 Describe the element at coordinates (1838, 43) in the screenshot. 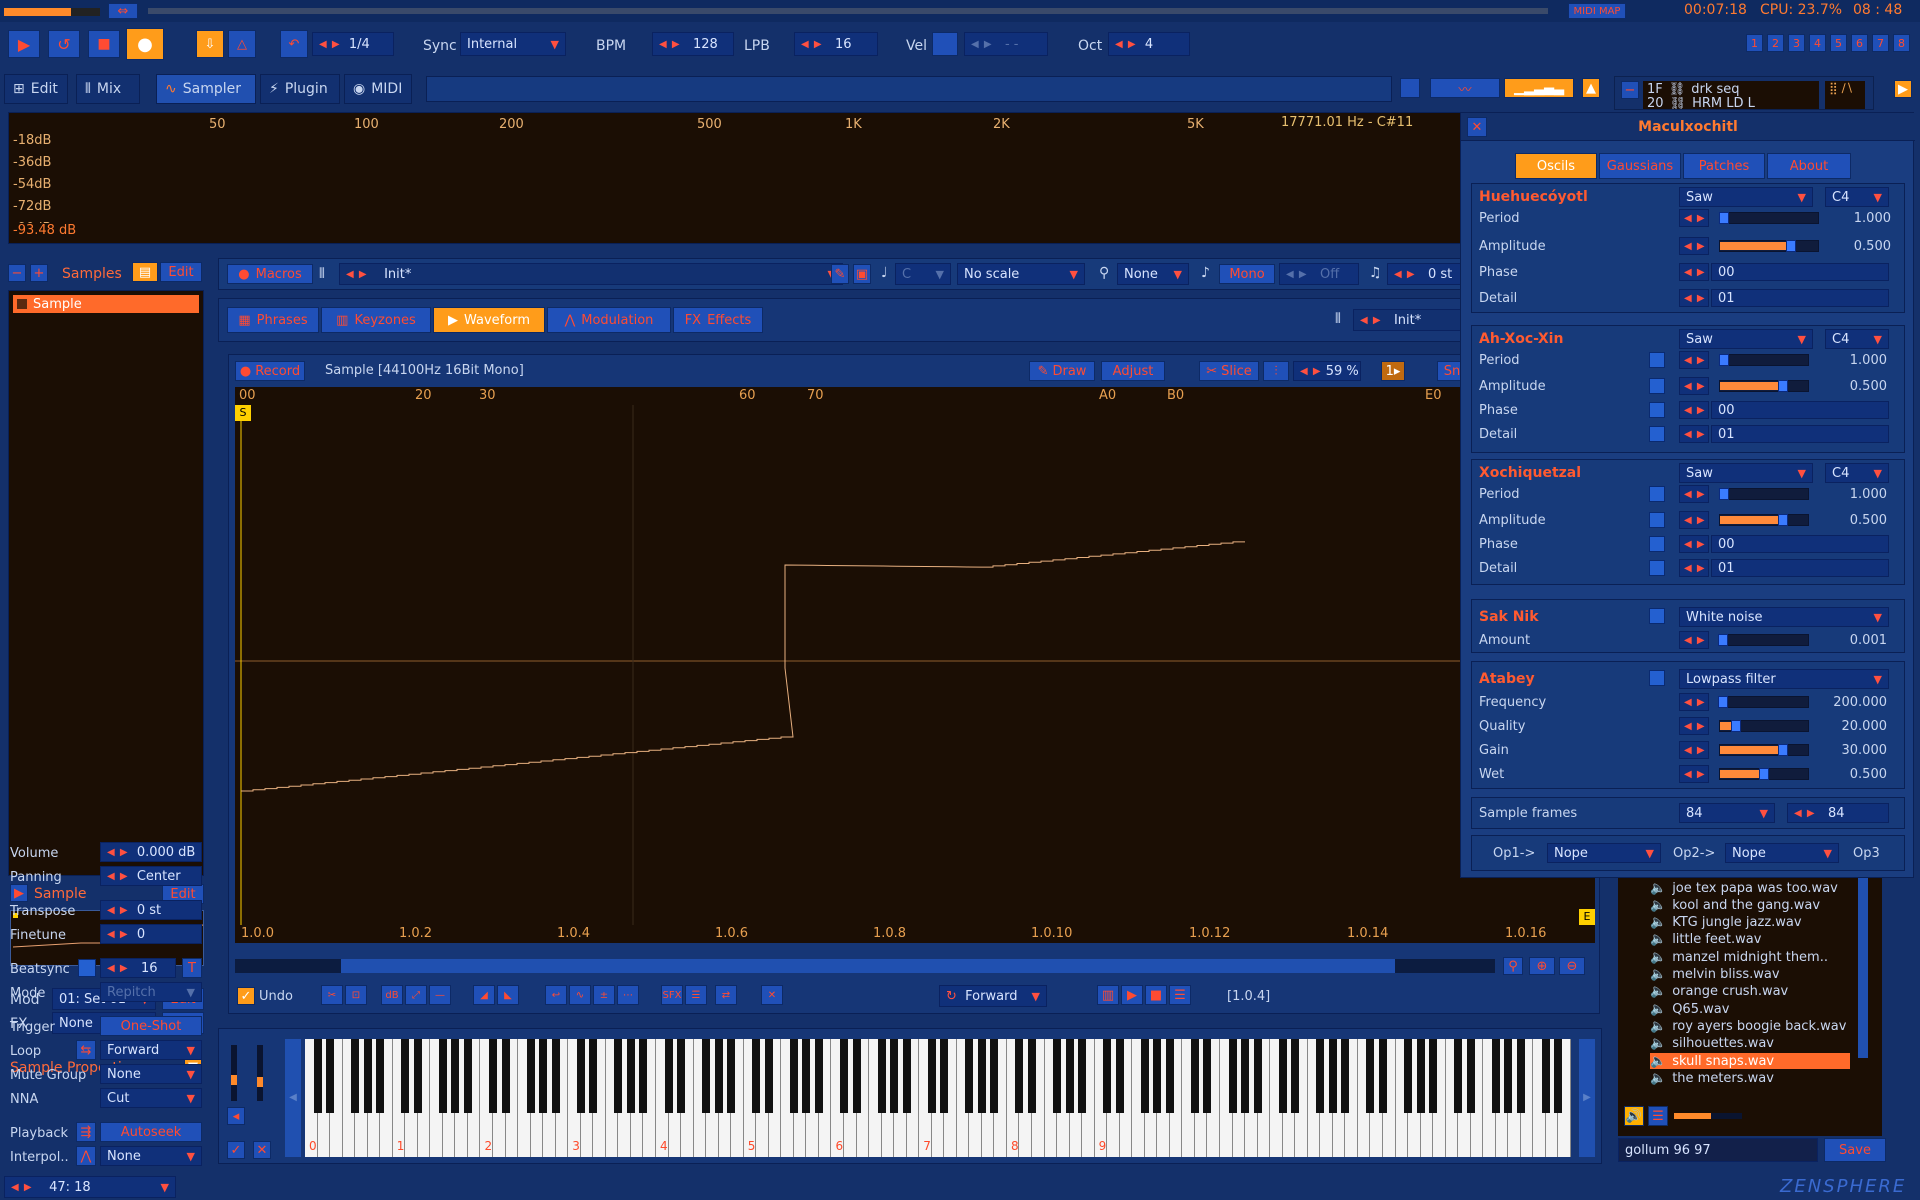

I see `track-number-button: 5` at that location.